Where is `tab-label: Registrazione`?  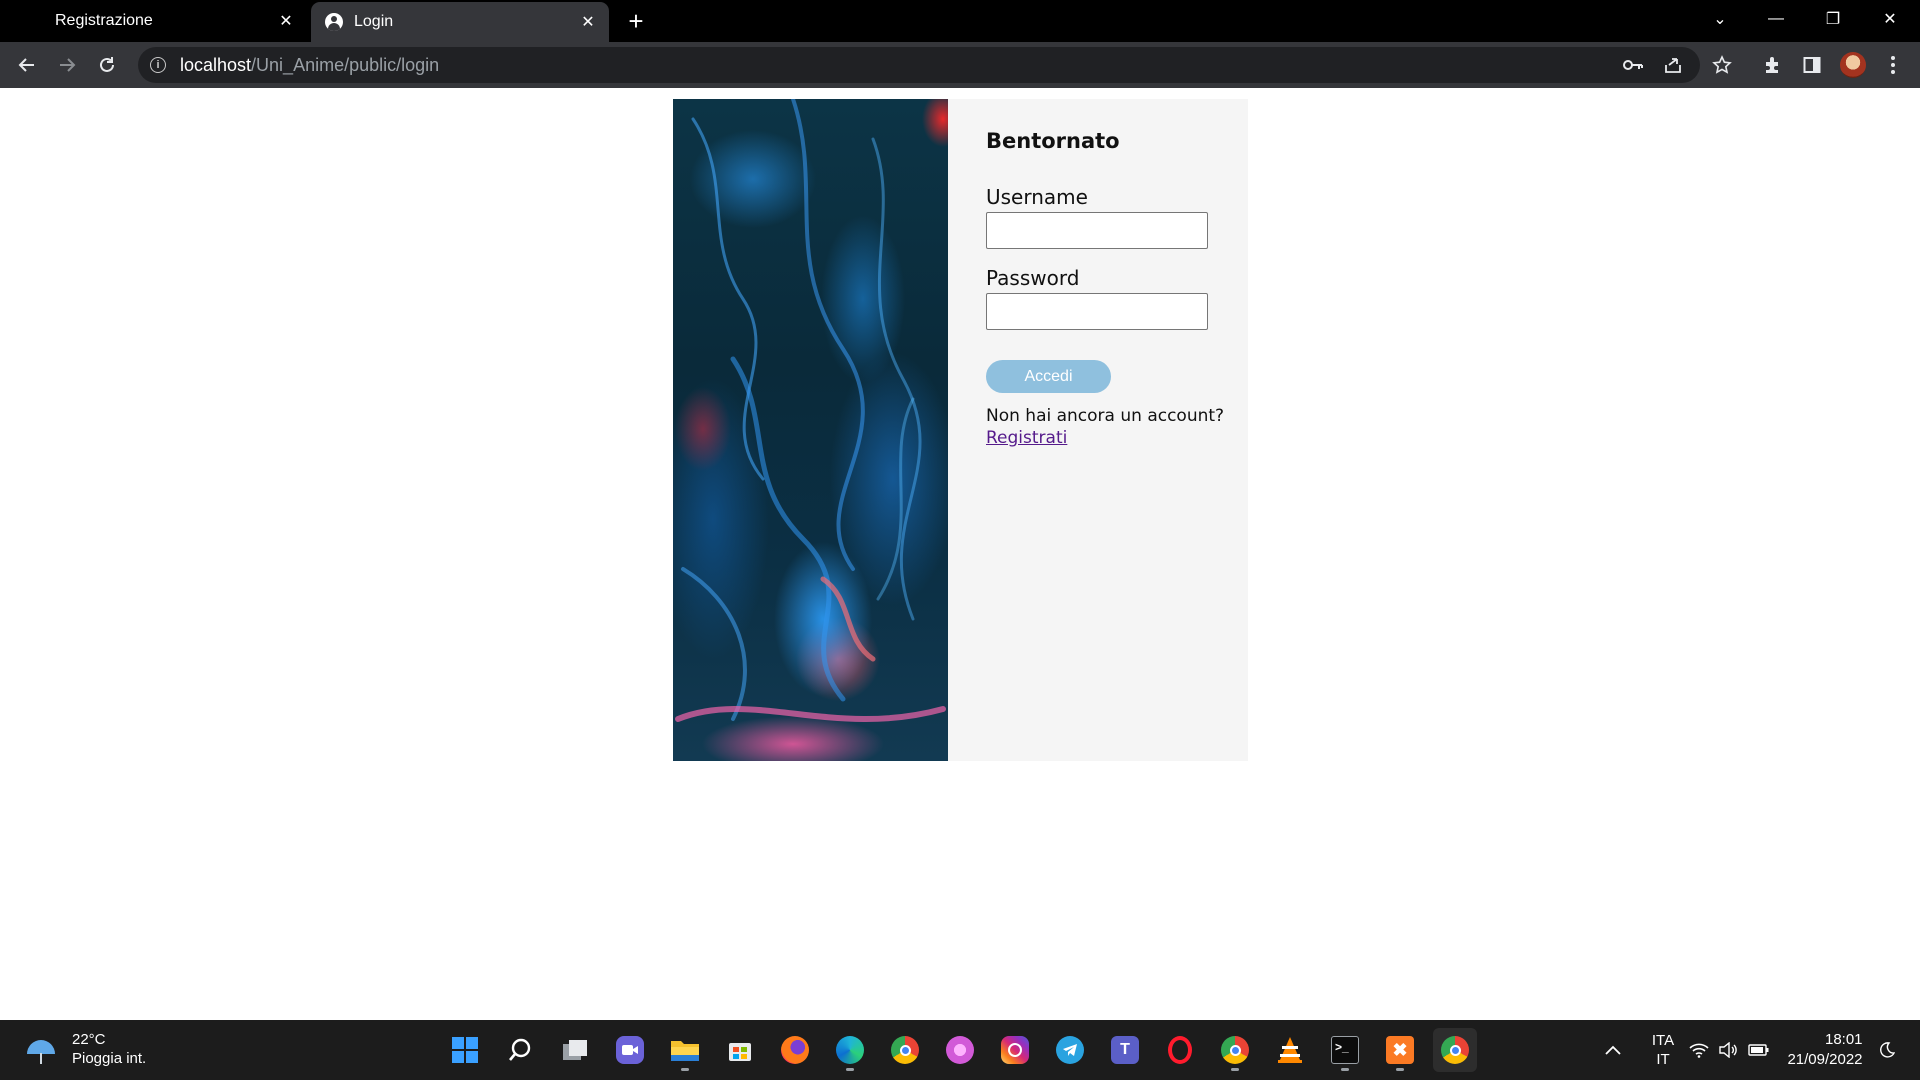 tab-label: Registrazione is located at coordinates (104, 20).